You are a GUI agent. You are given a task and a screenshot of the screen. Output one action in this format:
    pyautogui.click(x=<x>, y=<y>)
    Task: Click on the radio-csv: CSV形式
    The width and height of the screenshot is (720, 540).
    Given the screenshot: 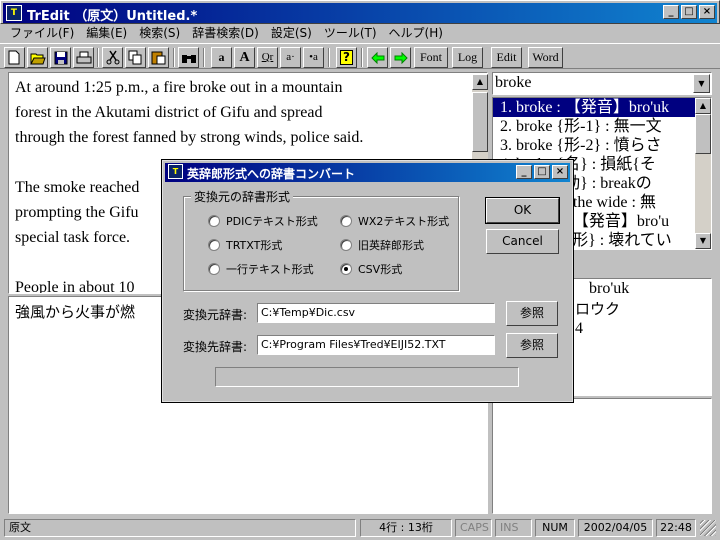 What is the action you would take?
    pyautogui.click(x=371, y=269)
    